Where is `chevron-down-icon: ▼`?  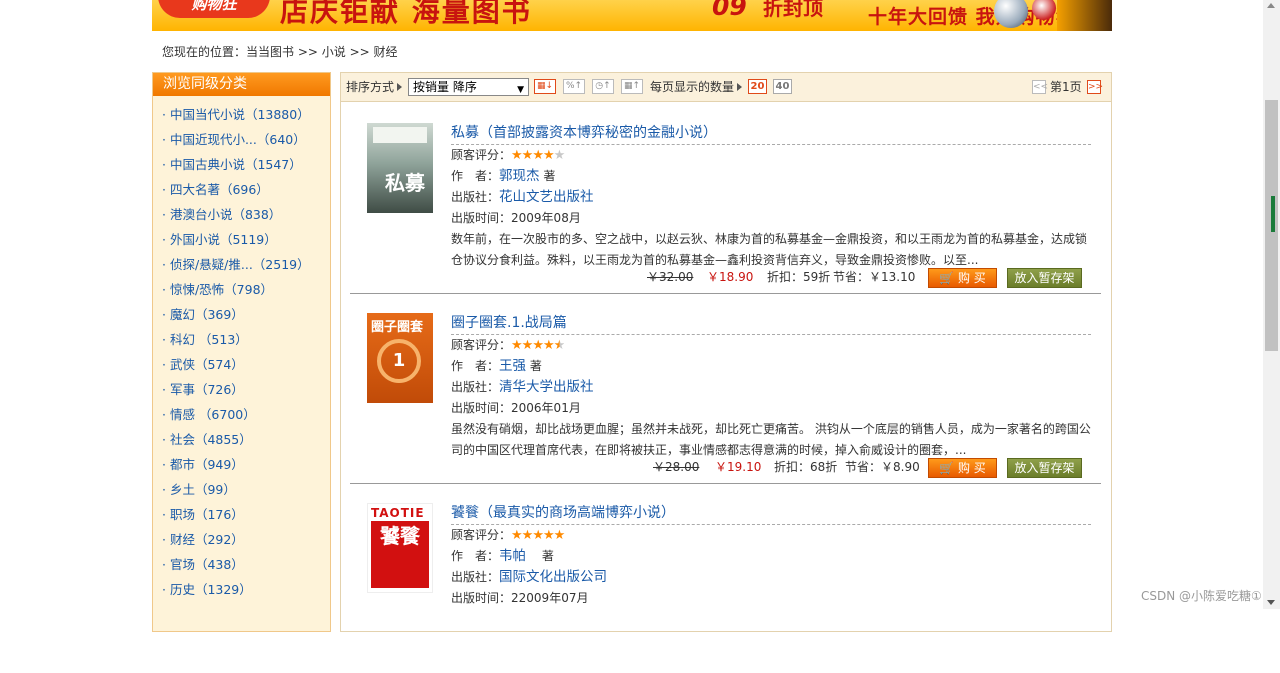 chevron-down-icon: ▼ is located at coordinates (520, 90).